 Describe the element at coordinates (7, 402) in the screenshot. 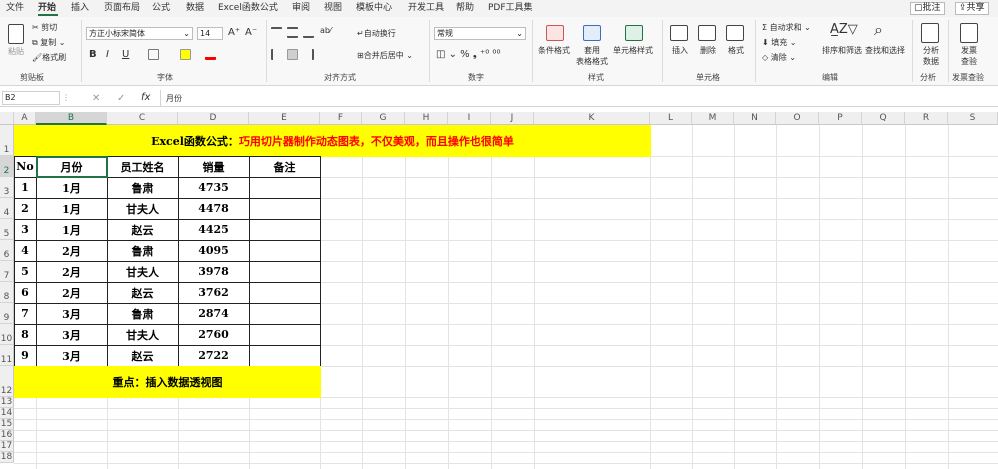

I see `row-header-13: 13` at that location.